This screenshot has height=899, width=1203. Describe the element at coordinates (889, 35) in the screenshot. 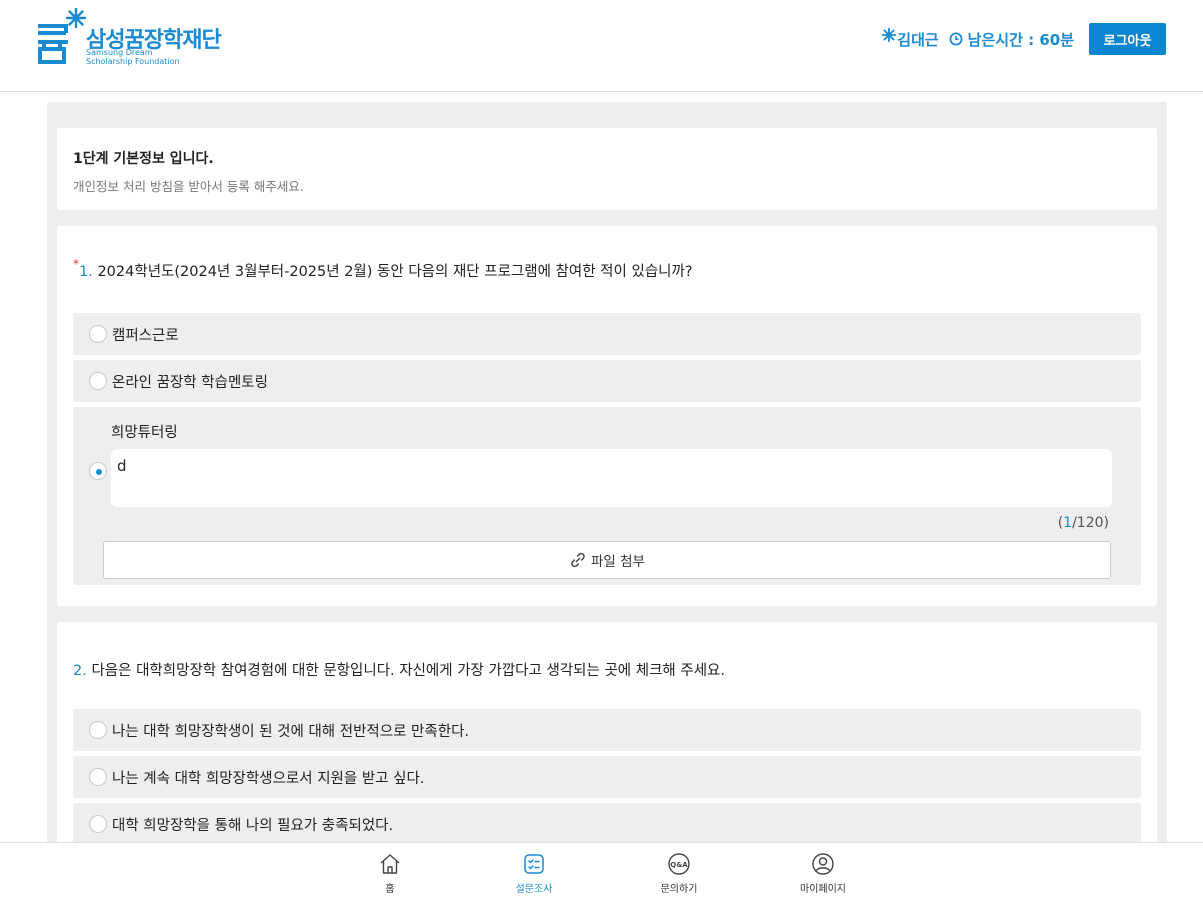

I see `star-icon` at that location.